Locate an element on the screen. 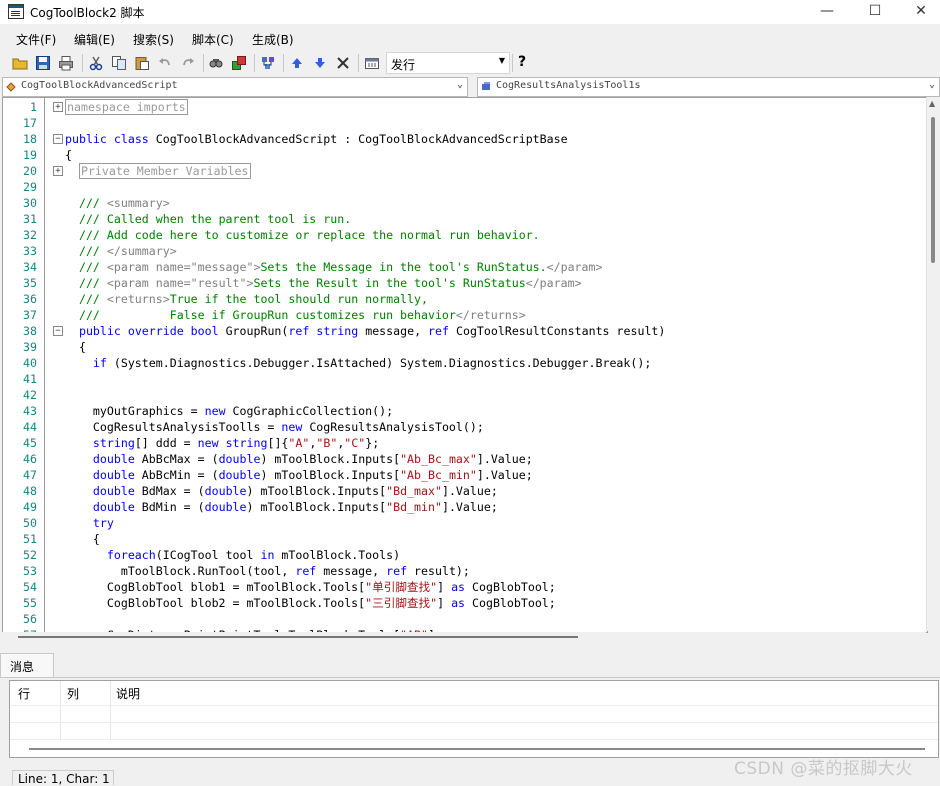 The height and width of the screenshot is (786, 940). cursor-position: Line: 1, Char: 1 is located at coordinates (63, 778).